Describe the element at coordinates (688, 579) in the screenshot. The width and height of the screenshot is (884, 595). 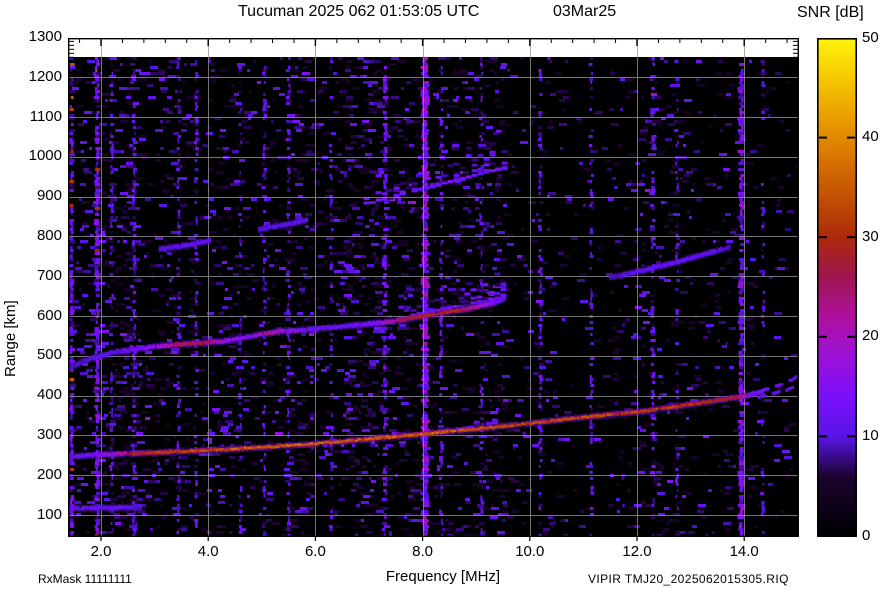
I see `filename-text: VIPIR TMJ20_2025062015305.RIQ` at that location.